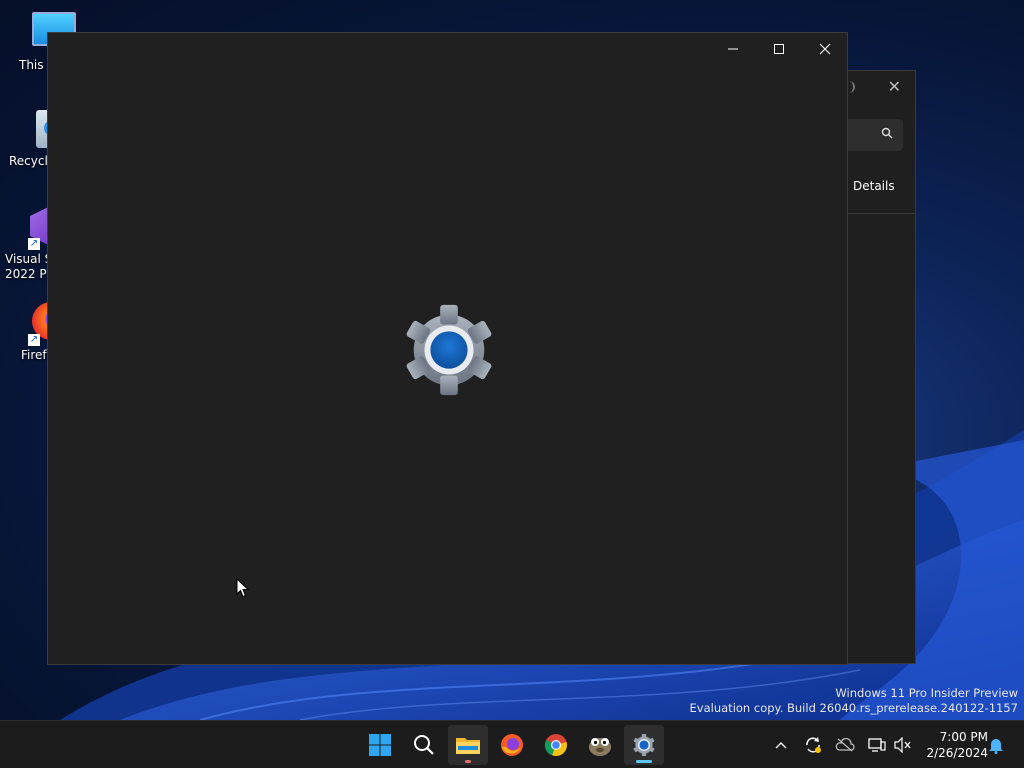 This screenshot has height=768, width=1024. What do you see at coordinates (953, 745) in the screenshot?
I see `taskbar-clock: 7:00 PM 2/26/2024` at bounding box center [953, 745].